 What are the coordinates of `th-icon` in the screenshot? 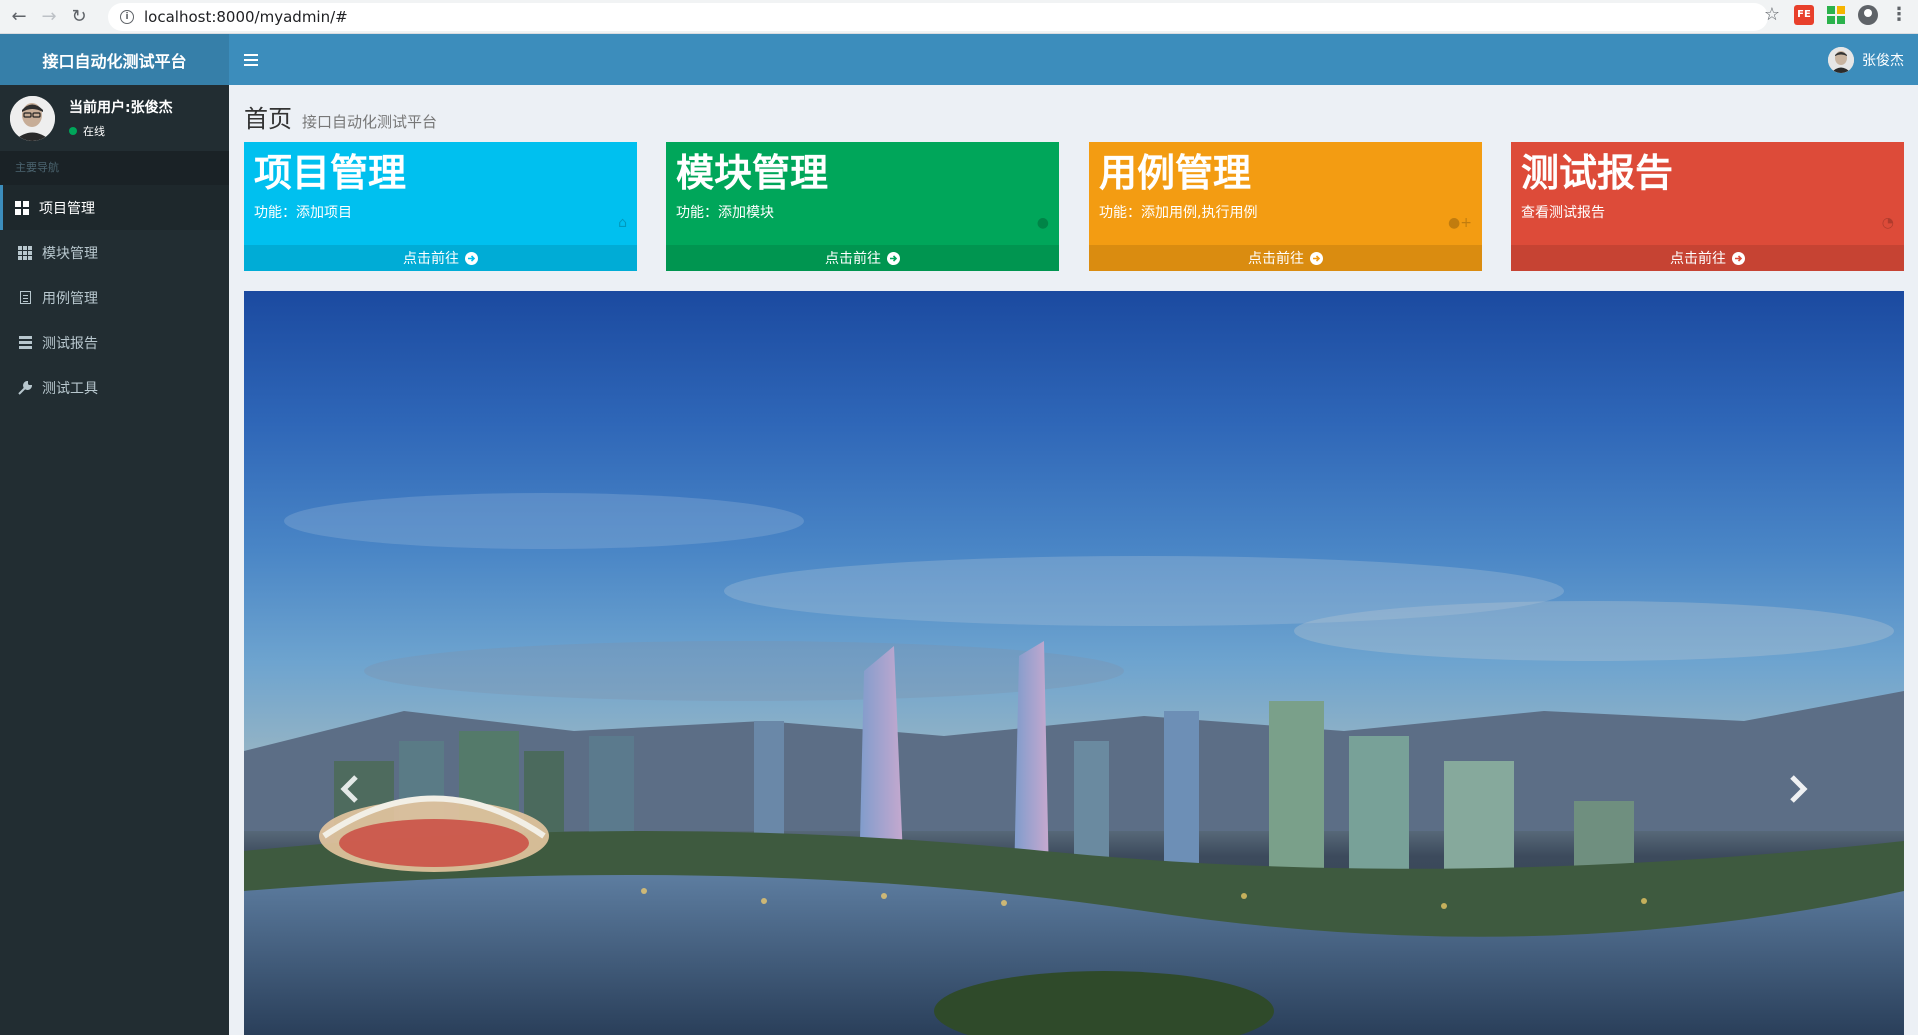 It's located at (25, 252).